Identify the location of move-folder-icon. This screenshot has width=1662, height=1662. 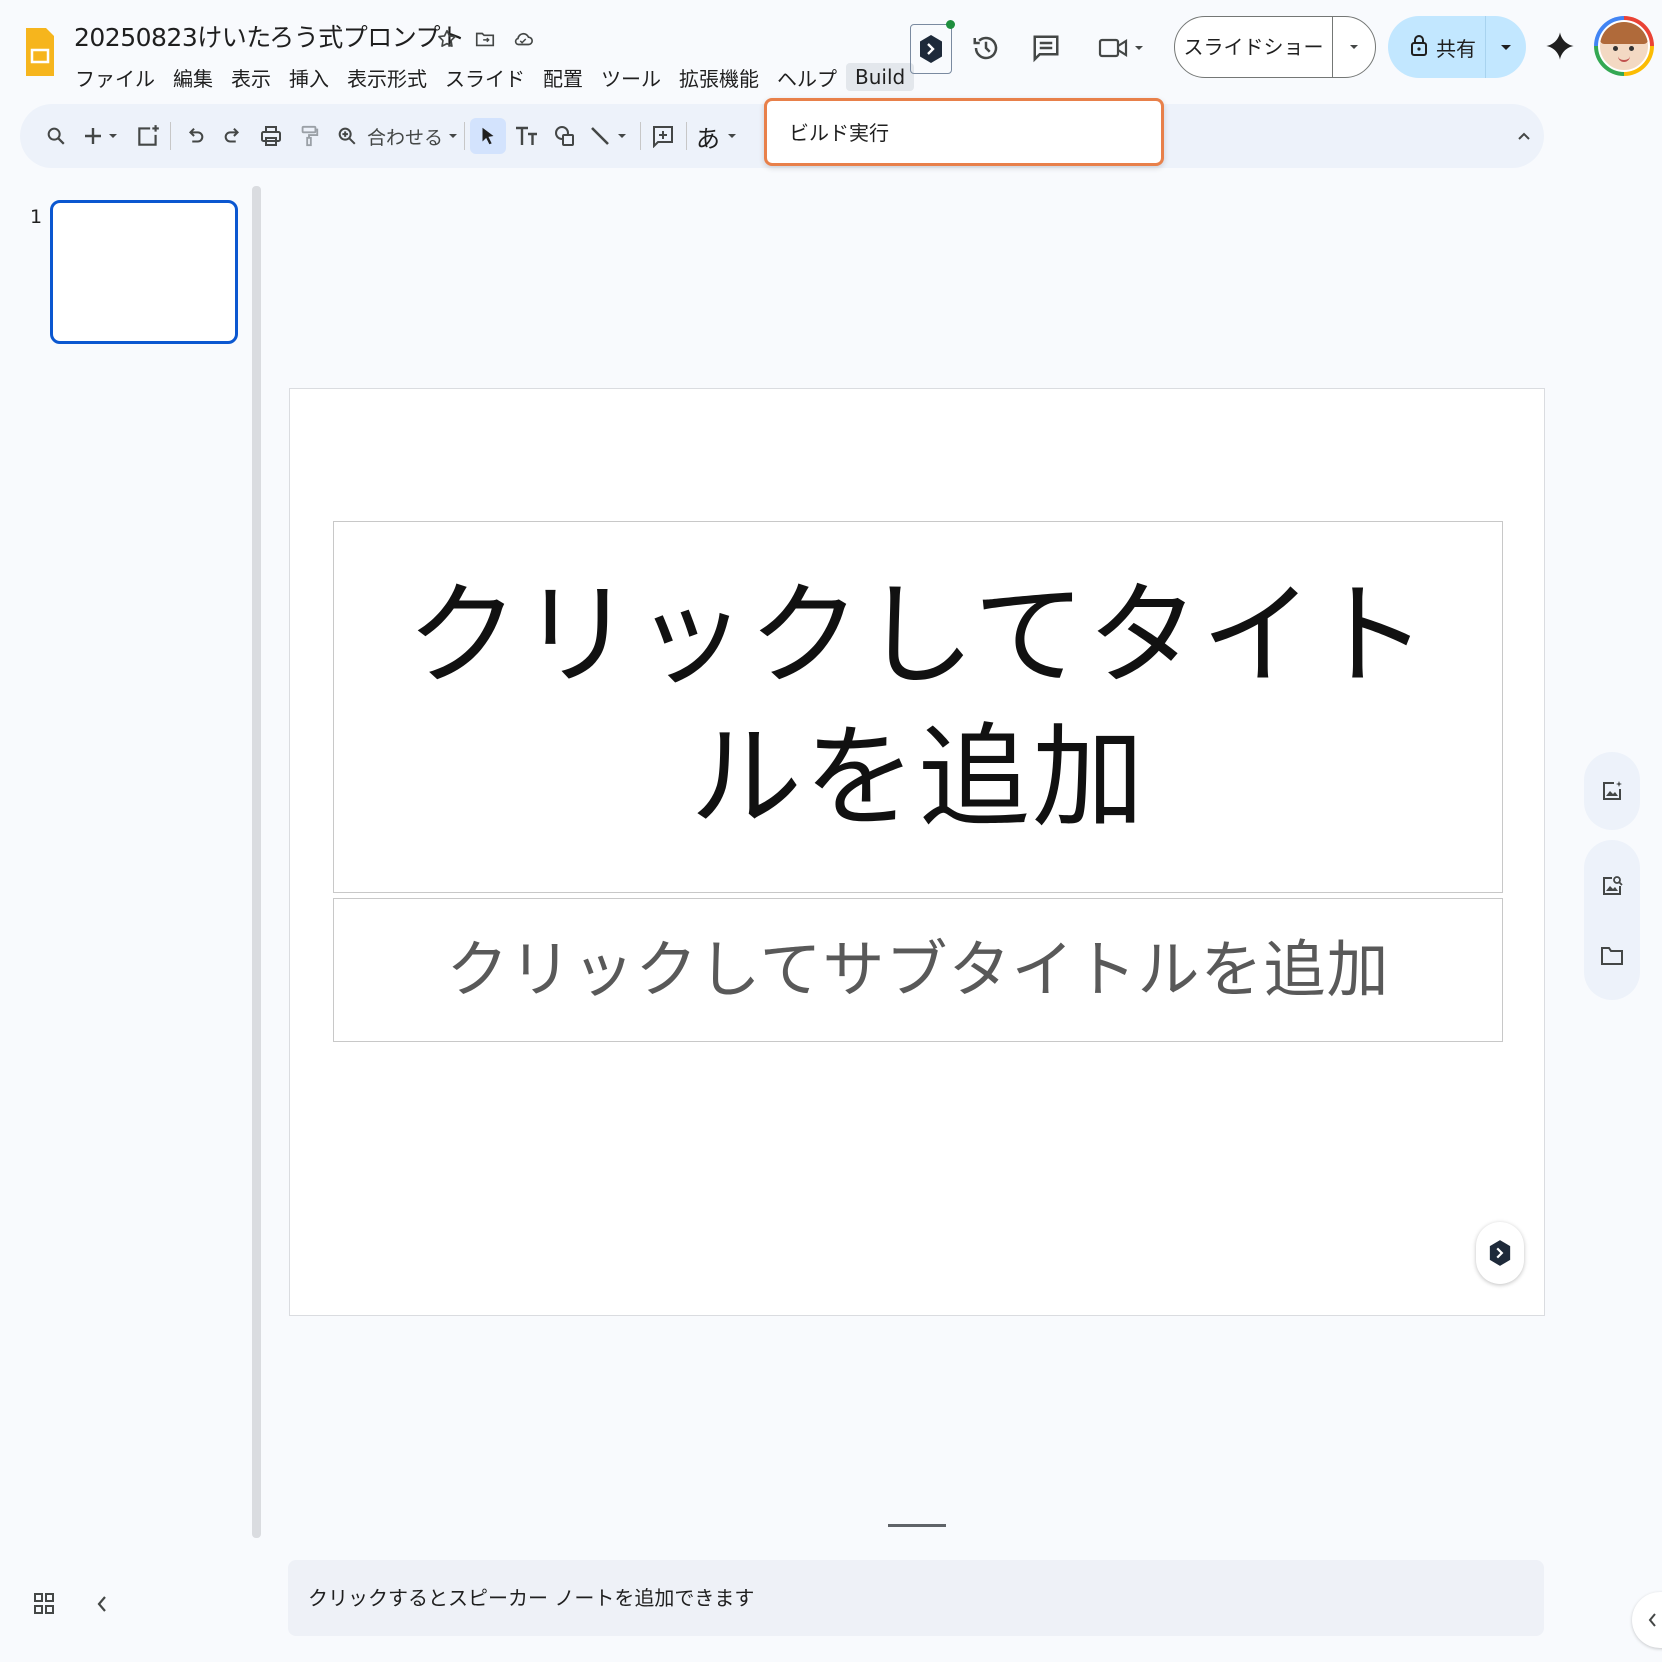
(485, 39).